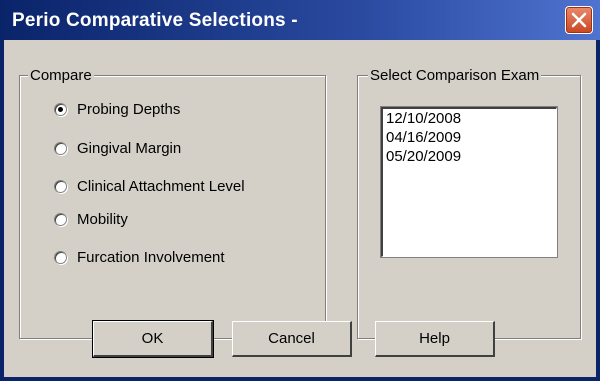  I want to click on title-bar: Perio Comparative Selections -, so click(300, 20).